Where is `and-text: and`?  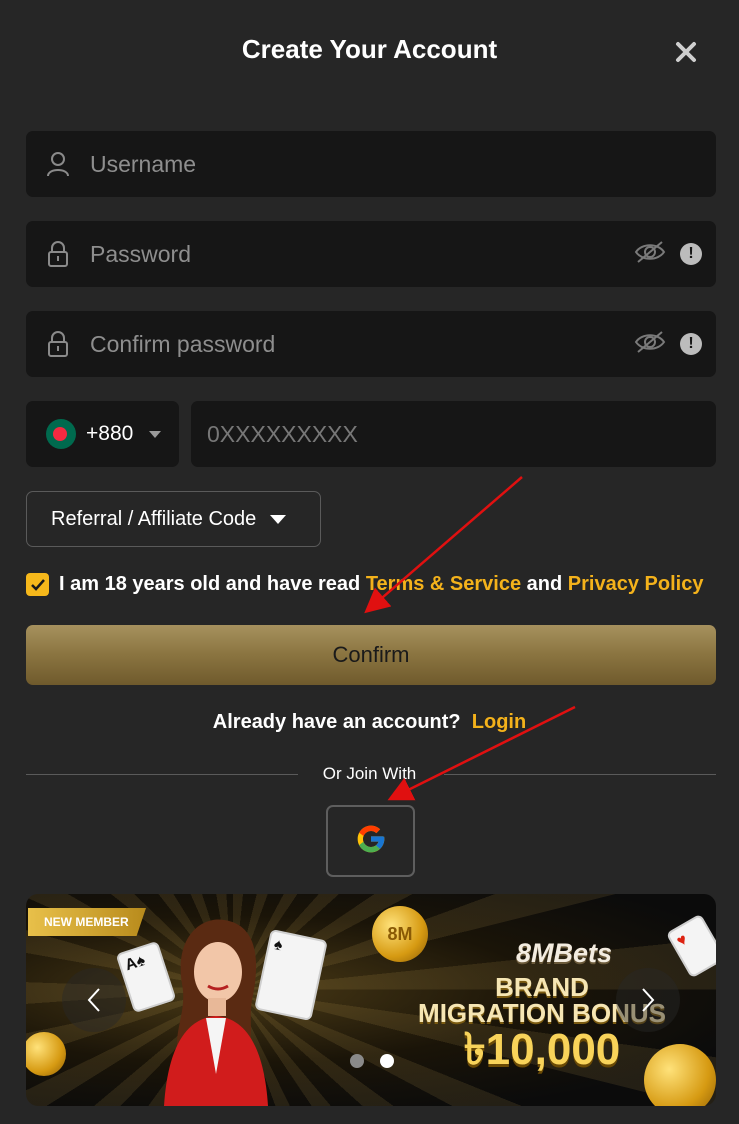 and-text: and is located at coordinates (544, 584).